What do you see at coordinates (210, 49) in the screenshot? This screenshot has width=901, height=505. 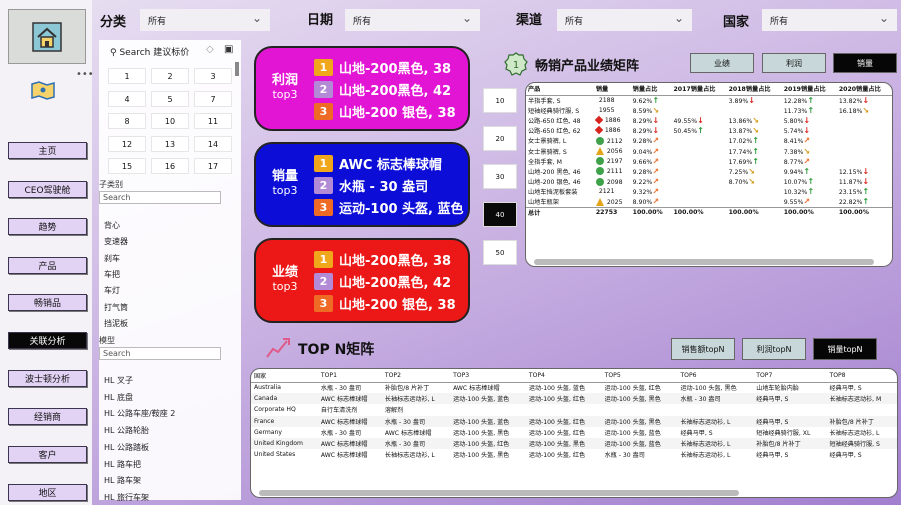 I see `eraser-icon: ◇` at bounding box center [210, 49].